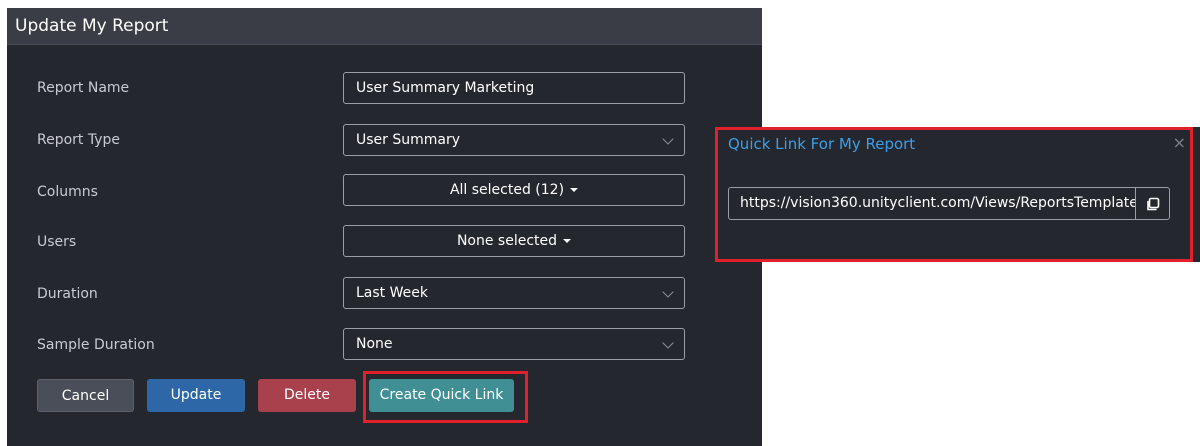 The height and width of the screenshot is (446, 1200). What do you see at coordinates (445, 397) in the screenshot?
I see `quick-link-button-highlight` at bounding box center [445, 397].